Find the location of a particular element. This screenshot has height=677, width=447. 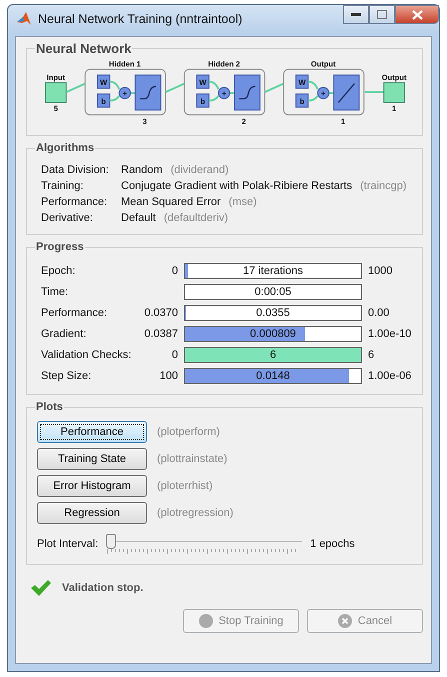

interval-label: Plot Interval: is located at coordinates (67, 544).